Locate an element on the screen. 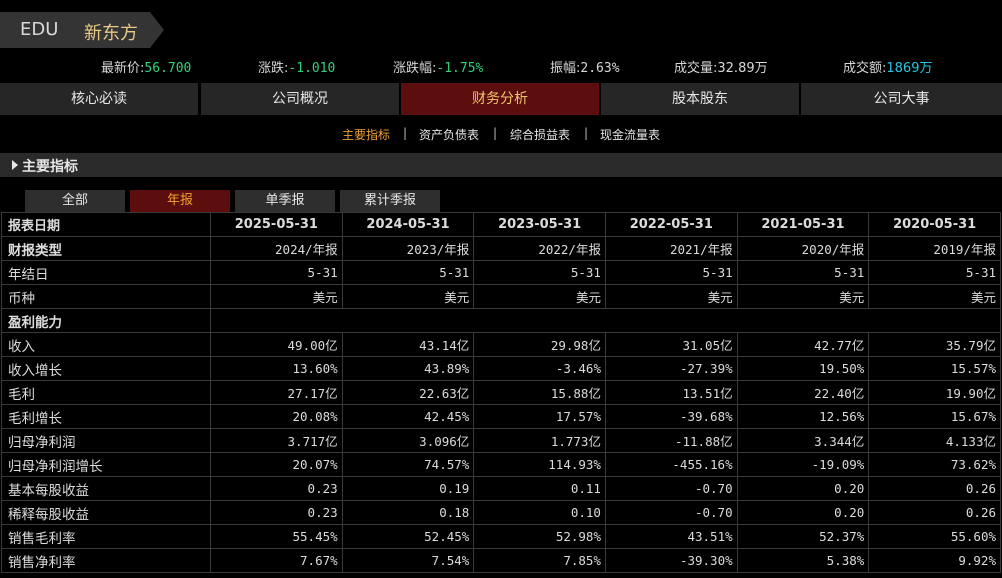  table-cell: 0.11 is located at coordinates (539, 488).